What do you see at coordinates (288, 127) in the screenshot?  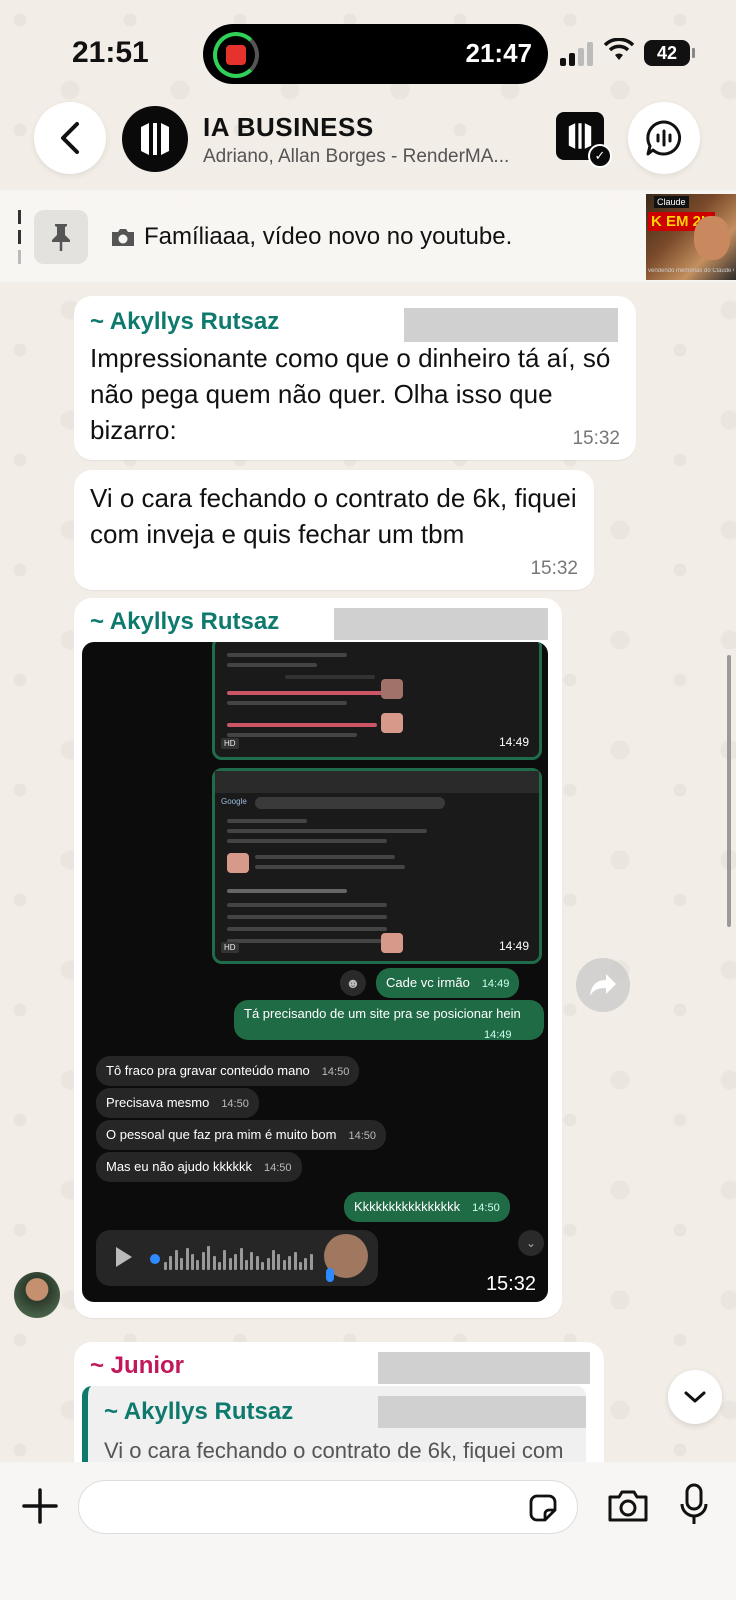 I see `group-title: IA BUSINESS` at bounding box center [288, 127].